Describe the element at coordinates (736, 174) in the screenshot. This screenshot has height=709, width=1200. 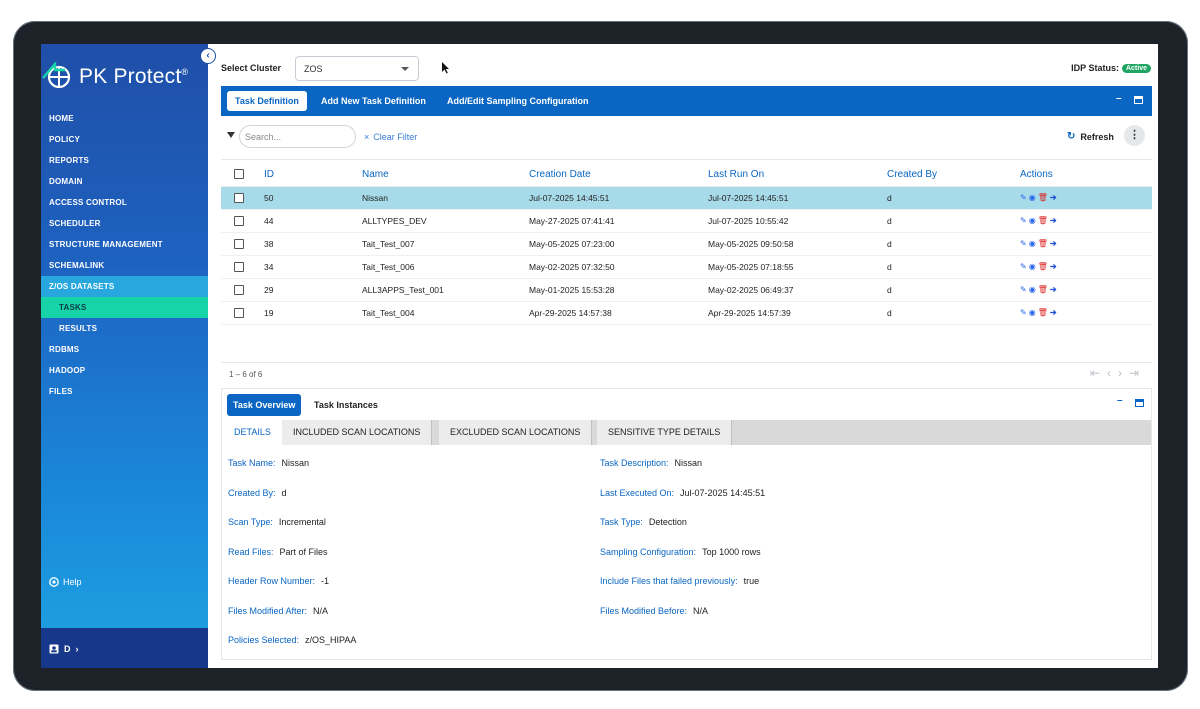
I see `column-header-last-run-on: Last Run On` at that location.